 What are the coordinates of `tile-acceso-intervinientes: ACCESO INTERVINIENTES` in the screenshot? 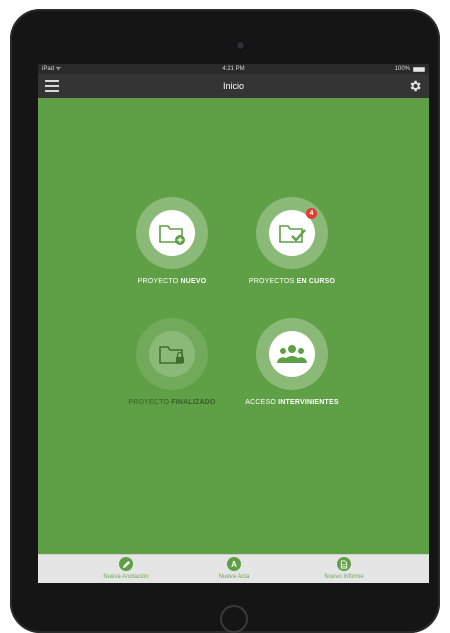 It's located at (292, 362).